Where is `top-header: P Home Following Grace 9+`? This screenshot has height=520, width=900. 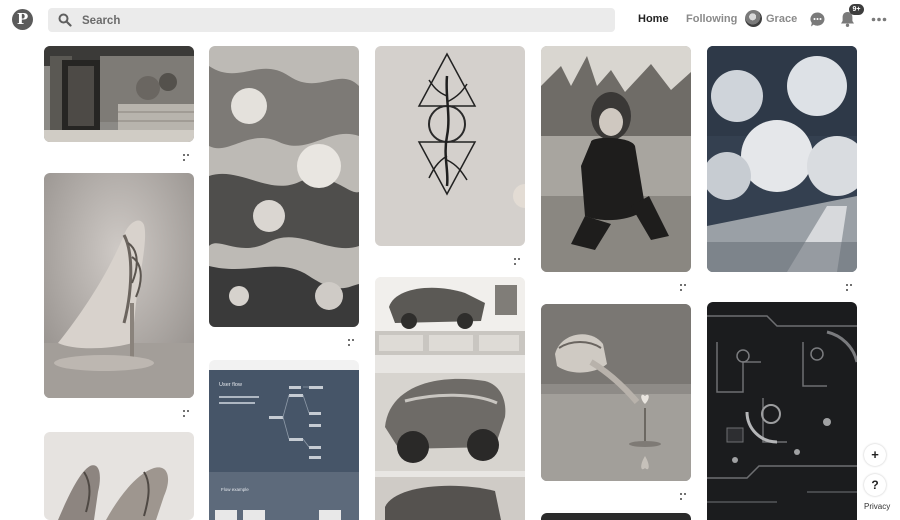
top-header: P Home Following Grace 9+ is located at coordinates (450, 20).